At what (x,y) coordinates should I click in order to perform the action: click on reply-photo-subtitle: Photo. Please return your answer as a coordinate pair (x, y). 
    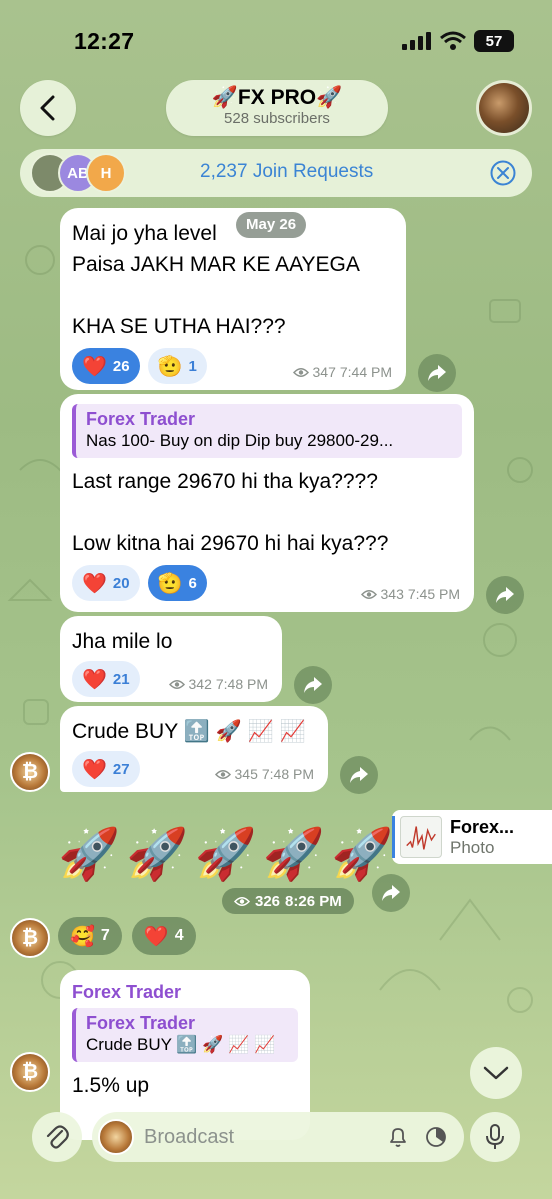
    Looking at the image, I should click on (472, 847).